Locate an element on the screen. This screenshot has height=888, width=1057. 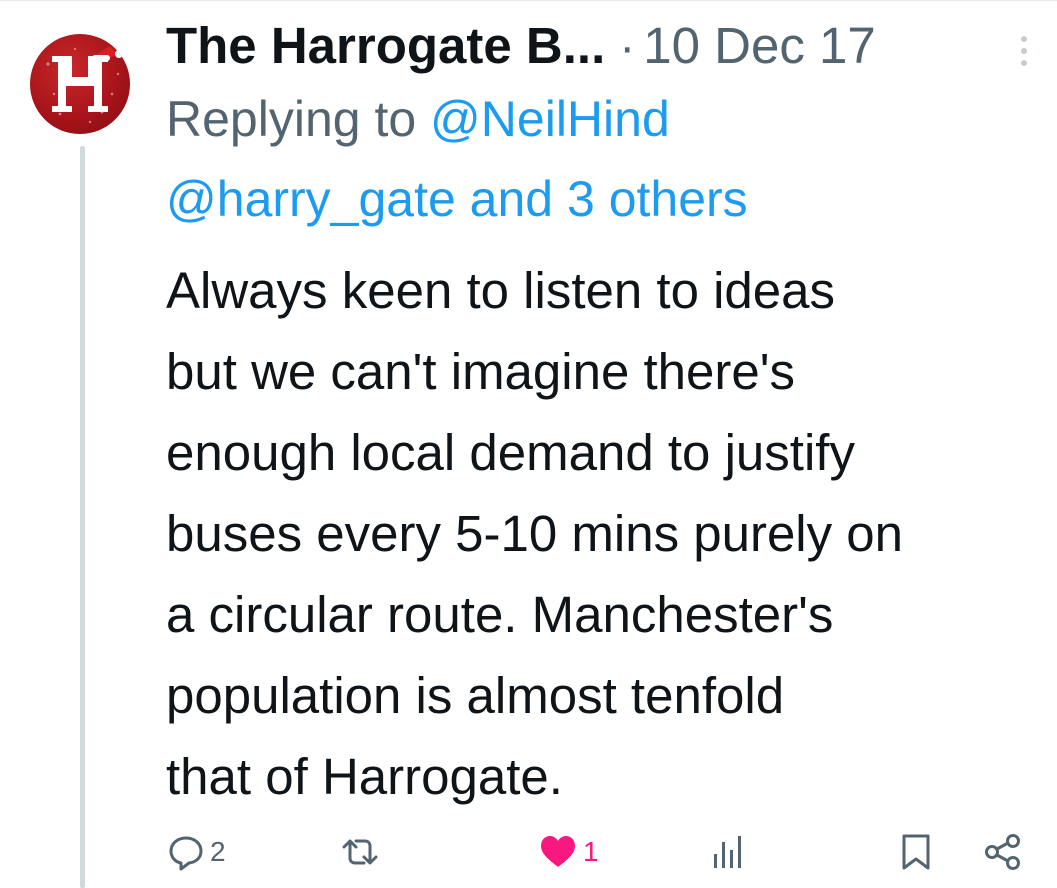
tweet-body-line: but we can't imagine there's is located at coordinates (480, 371).